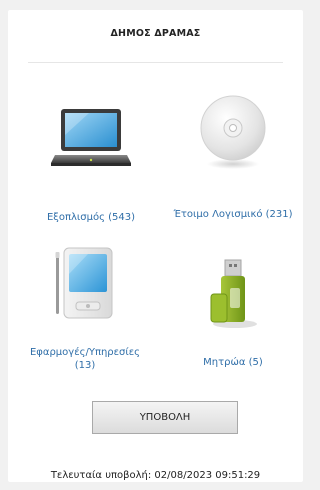  Describe the element at coordinates (155, 33) in the screenshot. I see `page-title: ΔΗΜΟΣ ΔΡΑΜΑΣ` at that location.